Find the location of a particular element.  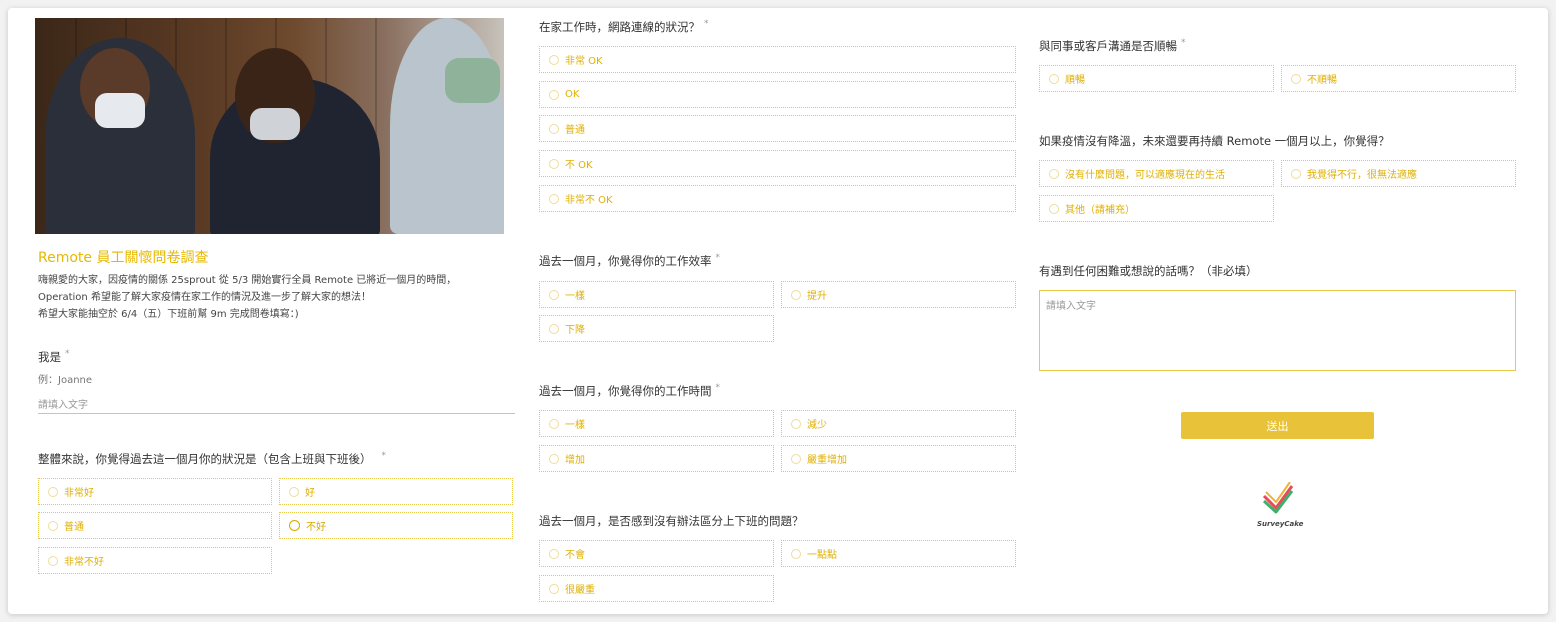

boundary-option: 一點點 is located at coordinates (898, 553).